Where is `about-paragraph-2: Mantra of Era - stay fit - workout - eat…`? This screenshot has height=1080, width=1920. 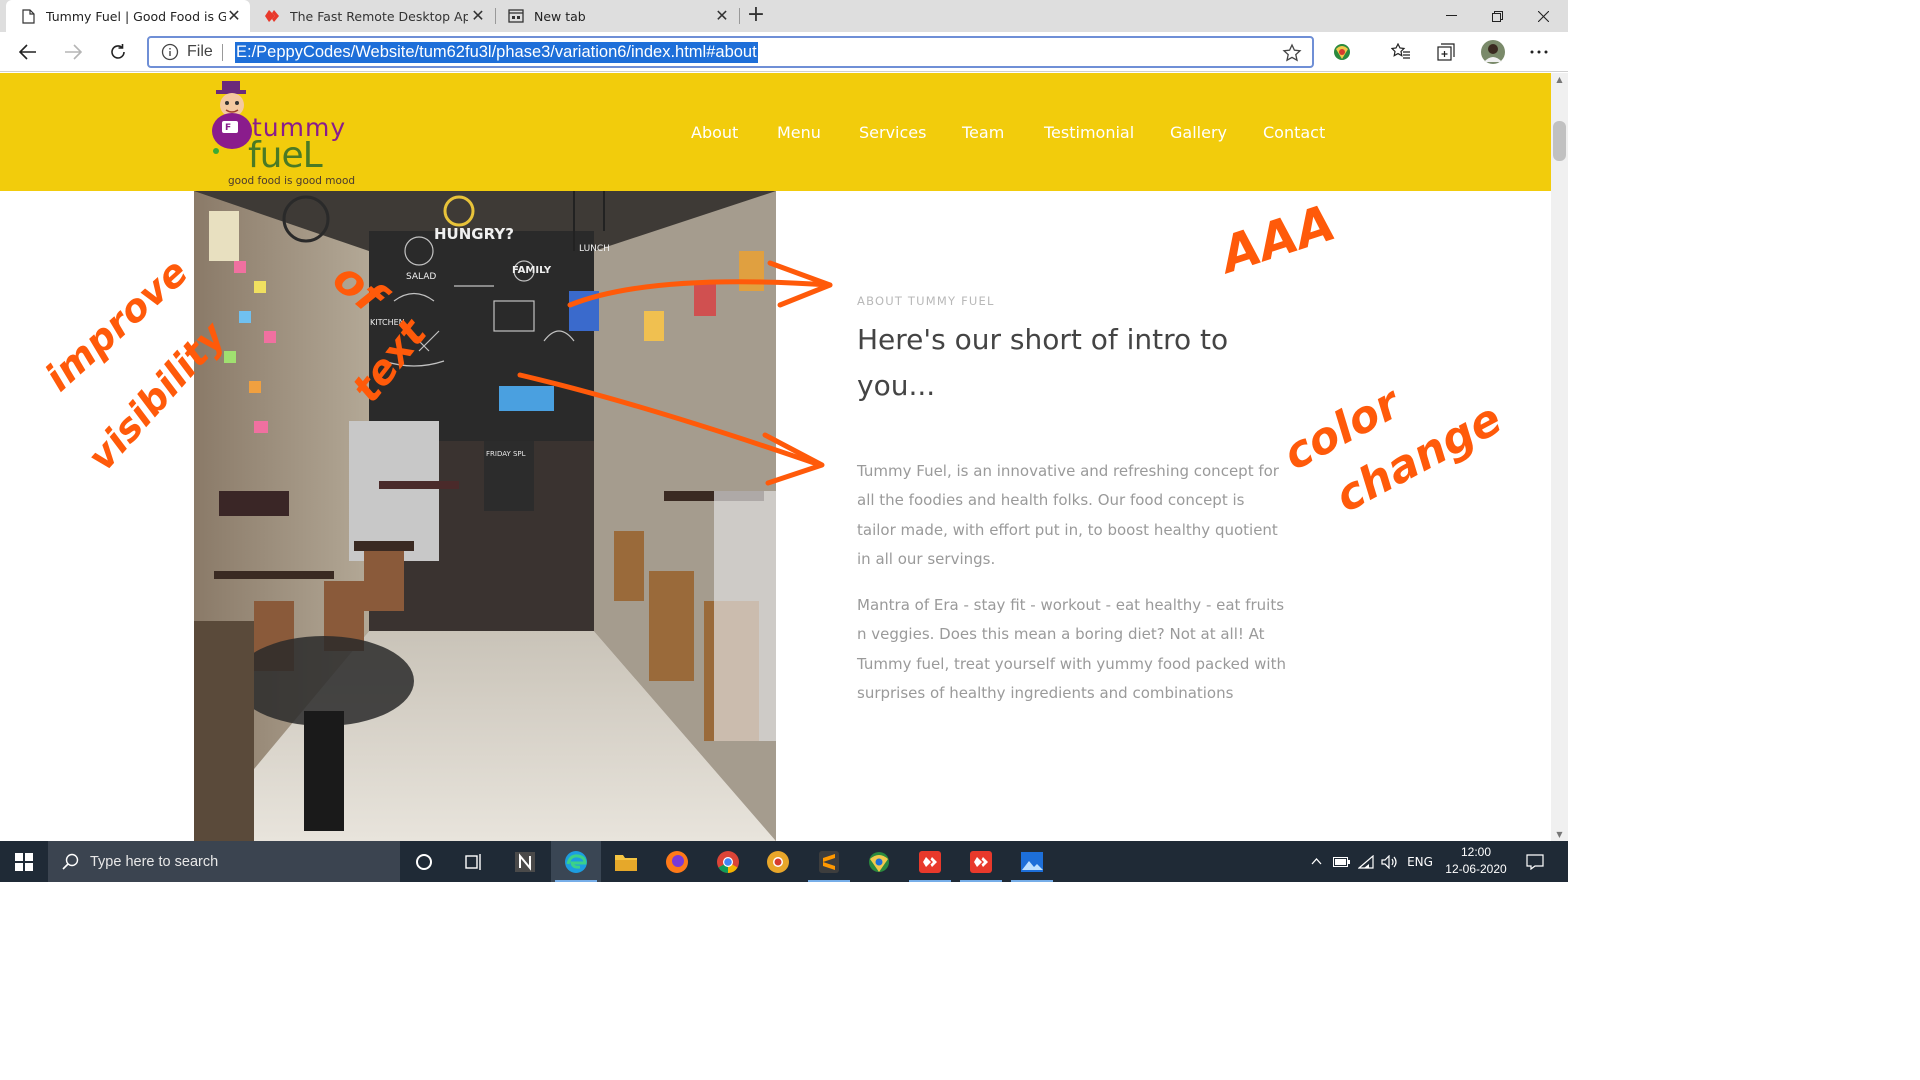
about-paragraph-2: Mantra of Era - stay fit - workout - eat… is located at coordinates (1071, 649).